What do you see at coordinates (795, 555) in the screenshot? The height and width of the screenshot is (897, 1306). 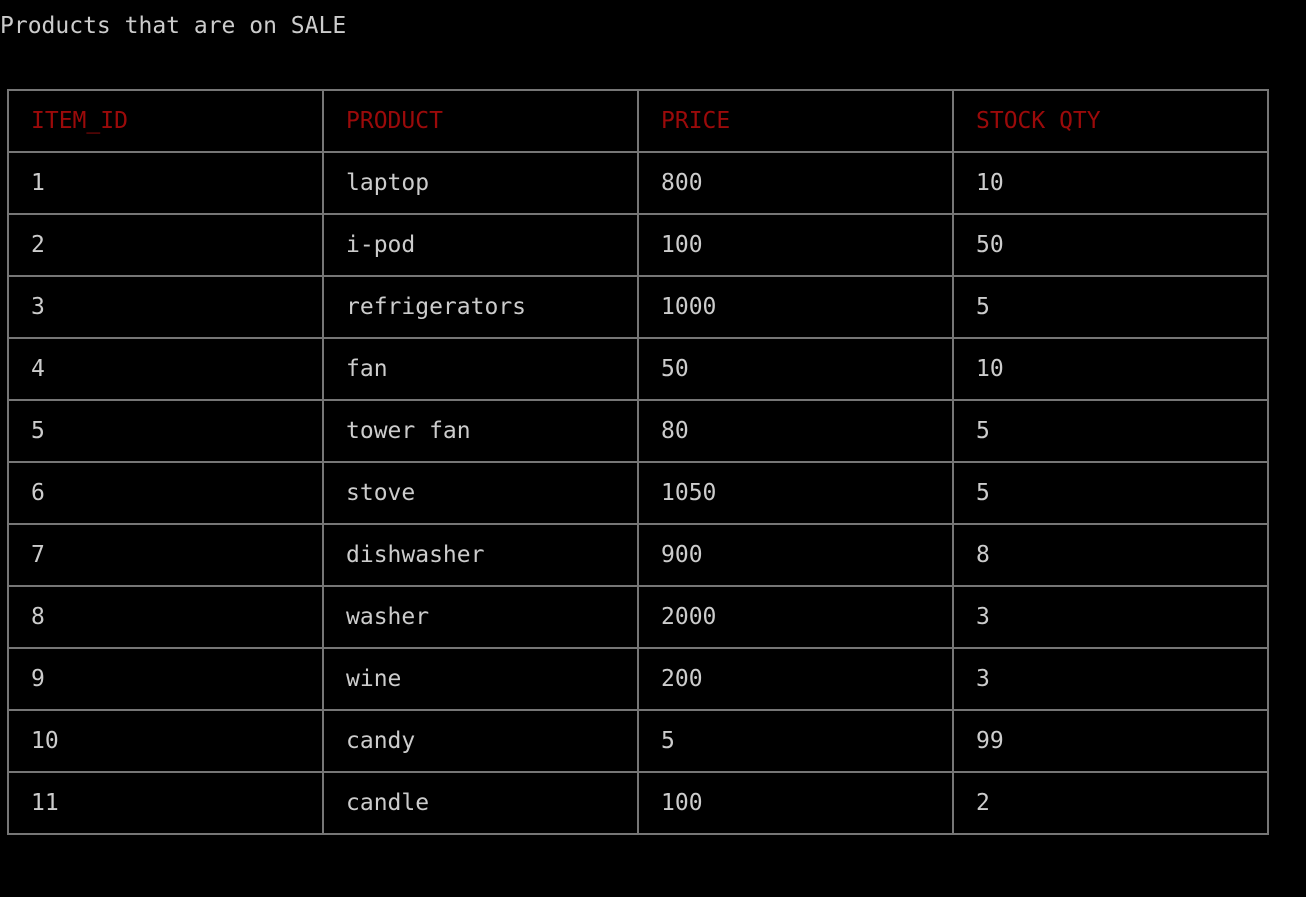 I see `cell-price: 900` at bounding box center [795, 555].